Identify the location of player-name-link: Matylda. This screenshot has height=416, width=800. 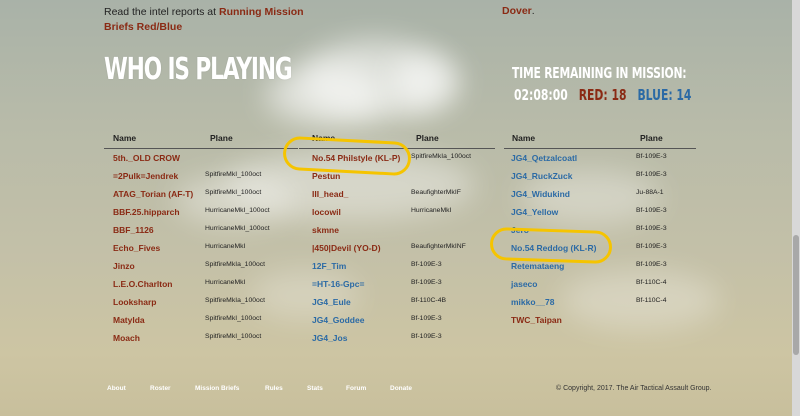
(129, 320).